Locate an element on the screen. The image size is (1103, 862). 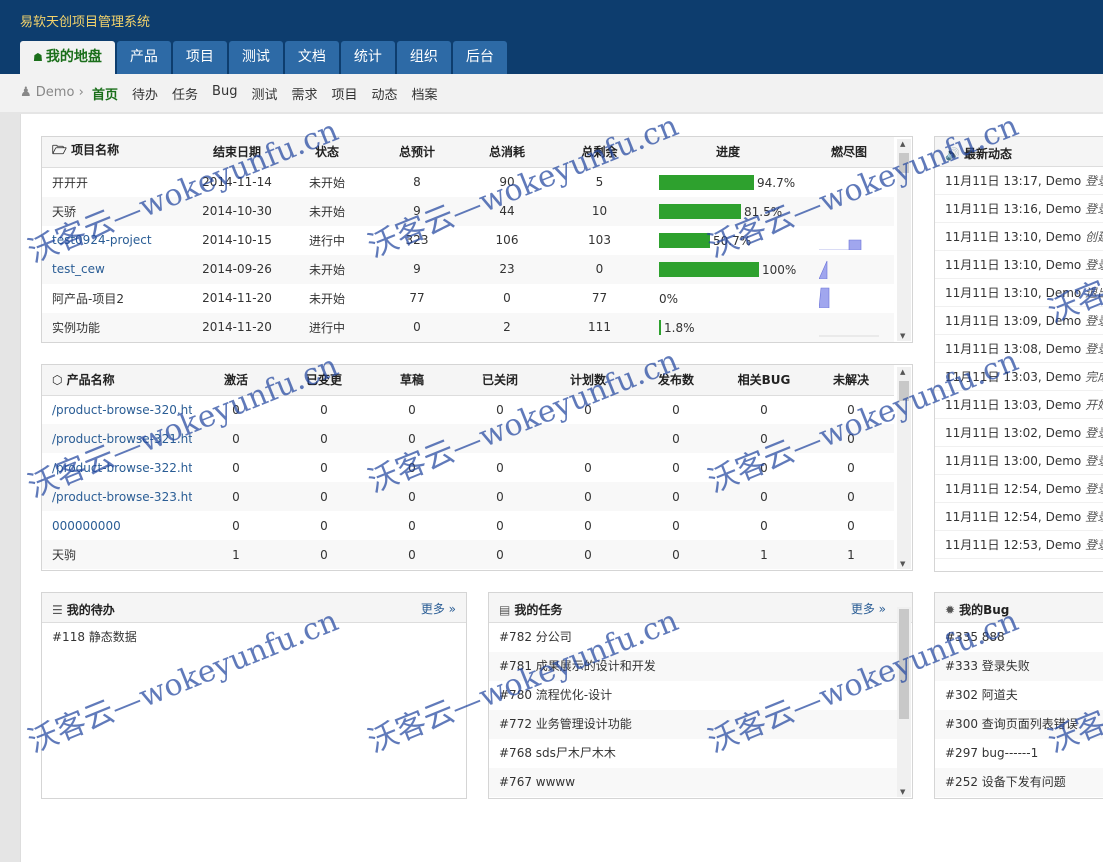
col-closed: 已关闭 is located at coordinates (500, 380).